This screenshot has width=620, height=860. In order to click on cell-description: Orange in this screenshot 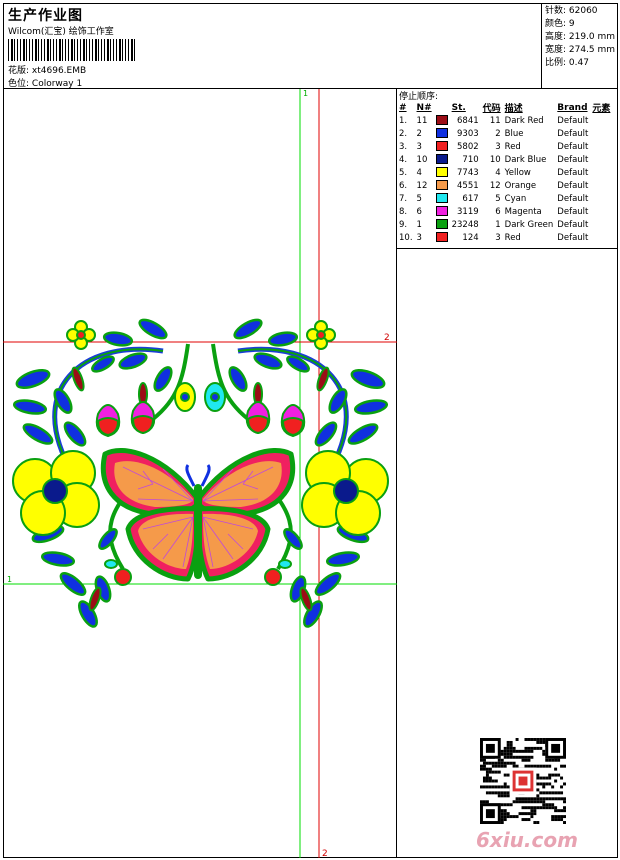, I will do `click(520, 185)`.